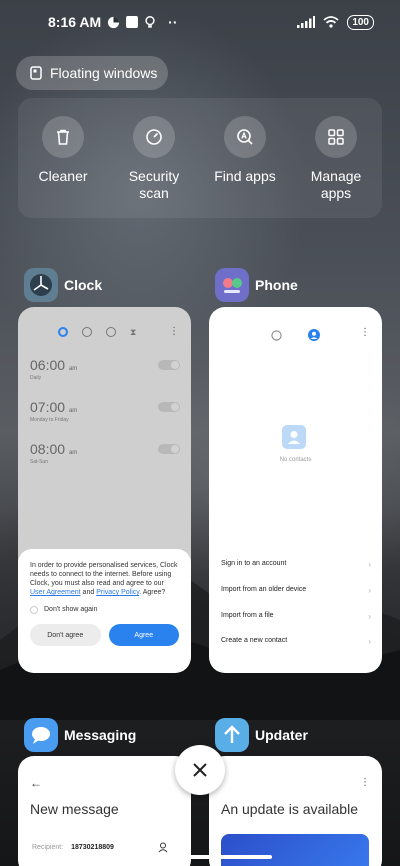  I want to click on update-banner, so click(295, 850).